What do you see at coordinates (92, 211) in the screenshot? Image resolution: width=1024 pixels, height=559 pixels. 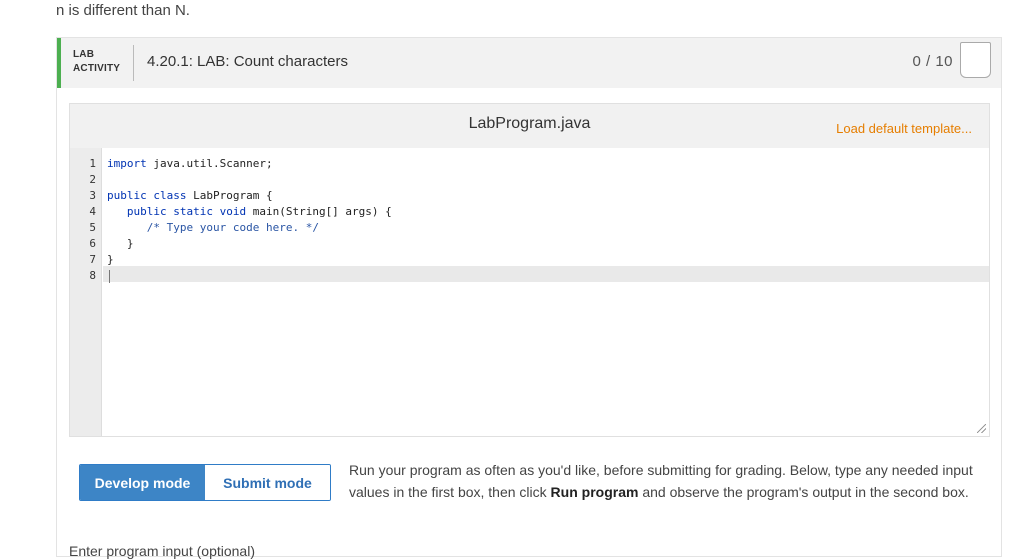 I see `line-number: 4` at bounding box center [92, 211].